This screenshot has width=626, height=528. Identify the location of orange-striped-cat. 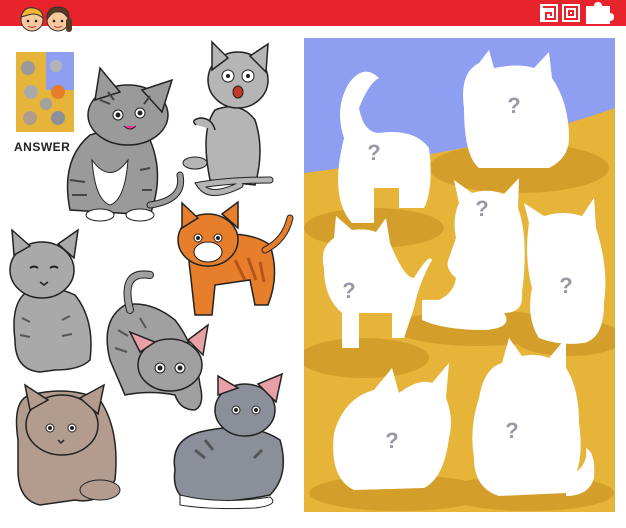
(235, 258).